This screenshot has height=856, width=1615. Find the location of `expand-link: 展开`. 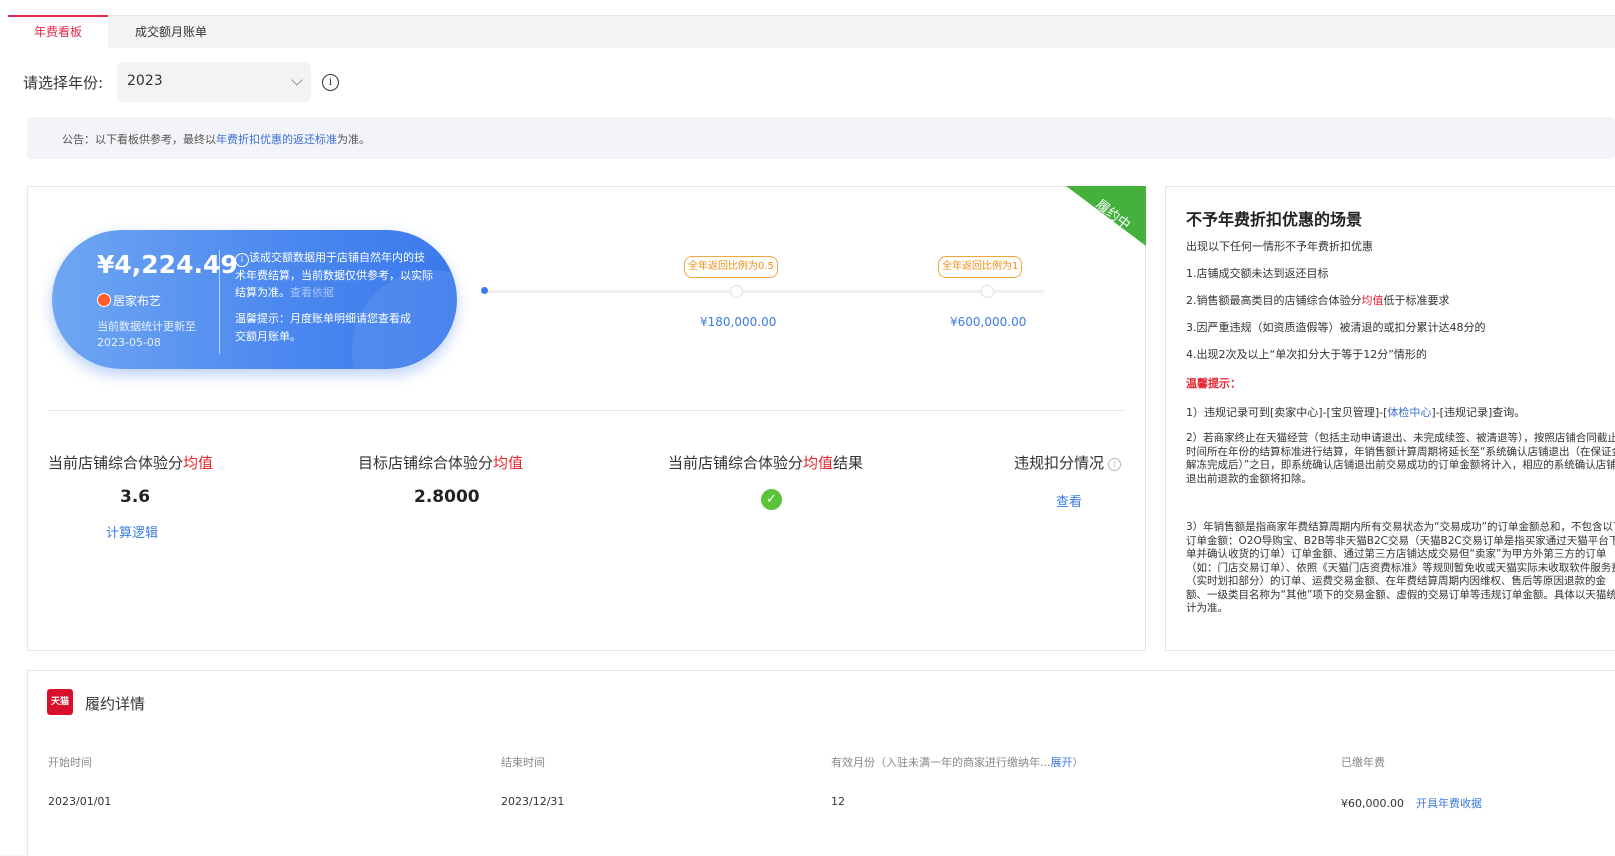

expand-link: 展开 is located at coordinates (1062, 762).